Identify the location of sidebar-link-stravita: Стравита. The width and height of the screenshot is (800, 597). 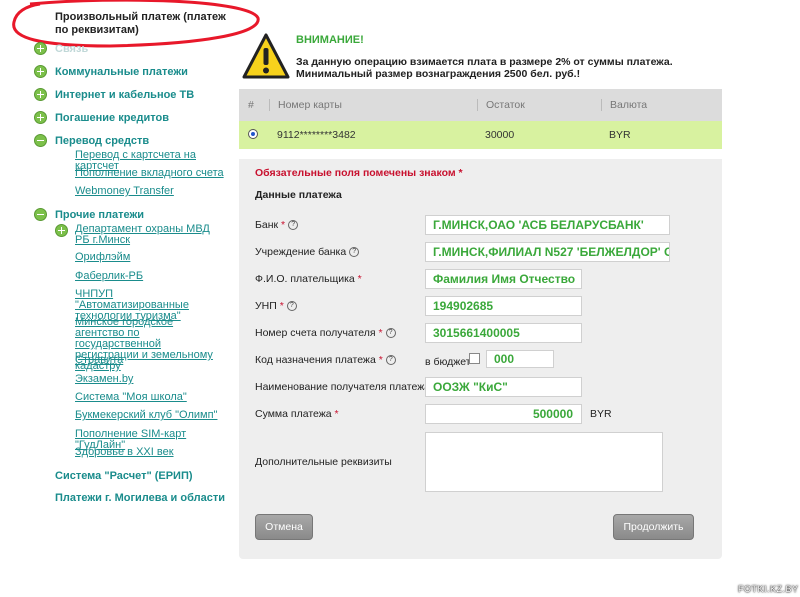
(150, 360).